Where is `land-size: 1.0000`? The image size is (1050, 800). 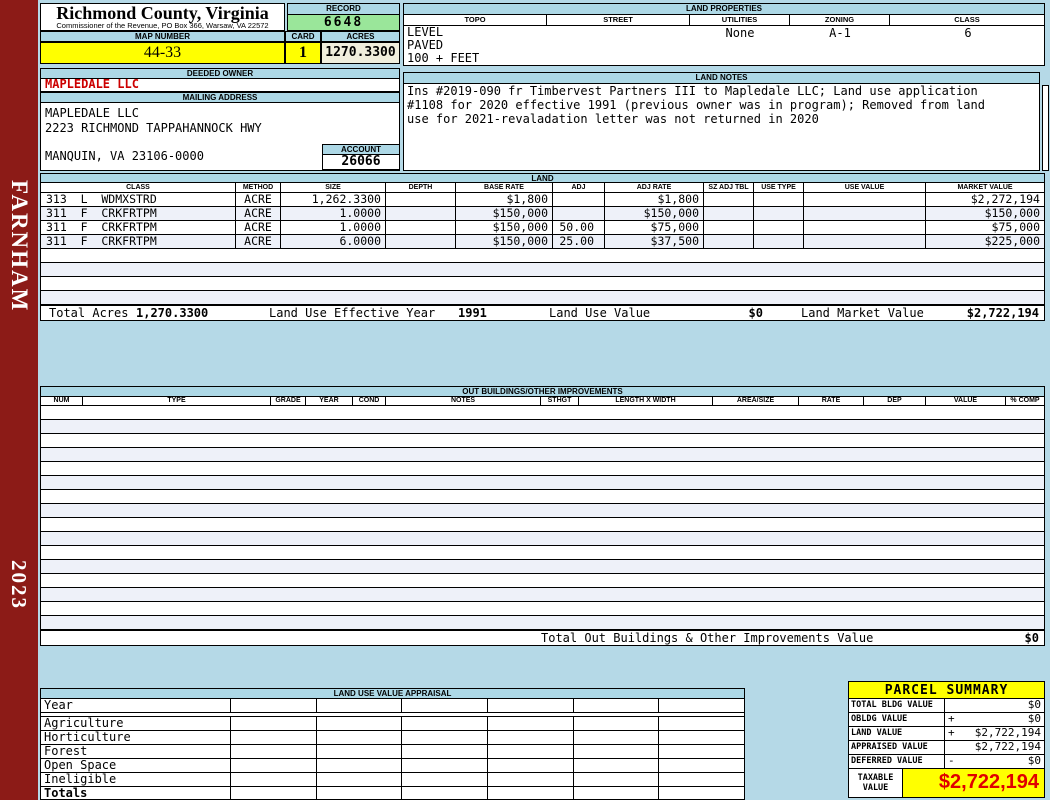
land-size: 1.0000 is located at coordinates (333, 227).